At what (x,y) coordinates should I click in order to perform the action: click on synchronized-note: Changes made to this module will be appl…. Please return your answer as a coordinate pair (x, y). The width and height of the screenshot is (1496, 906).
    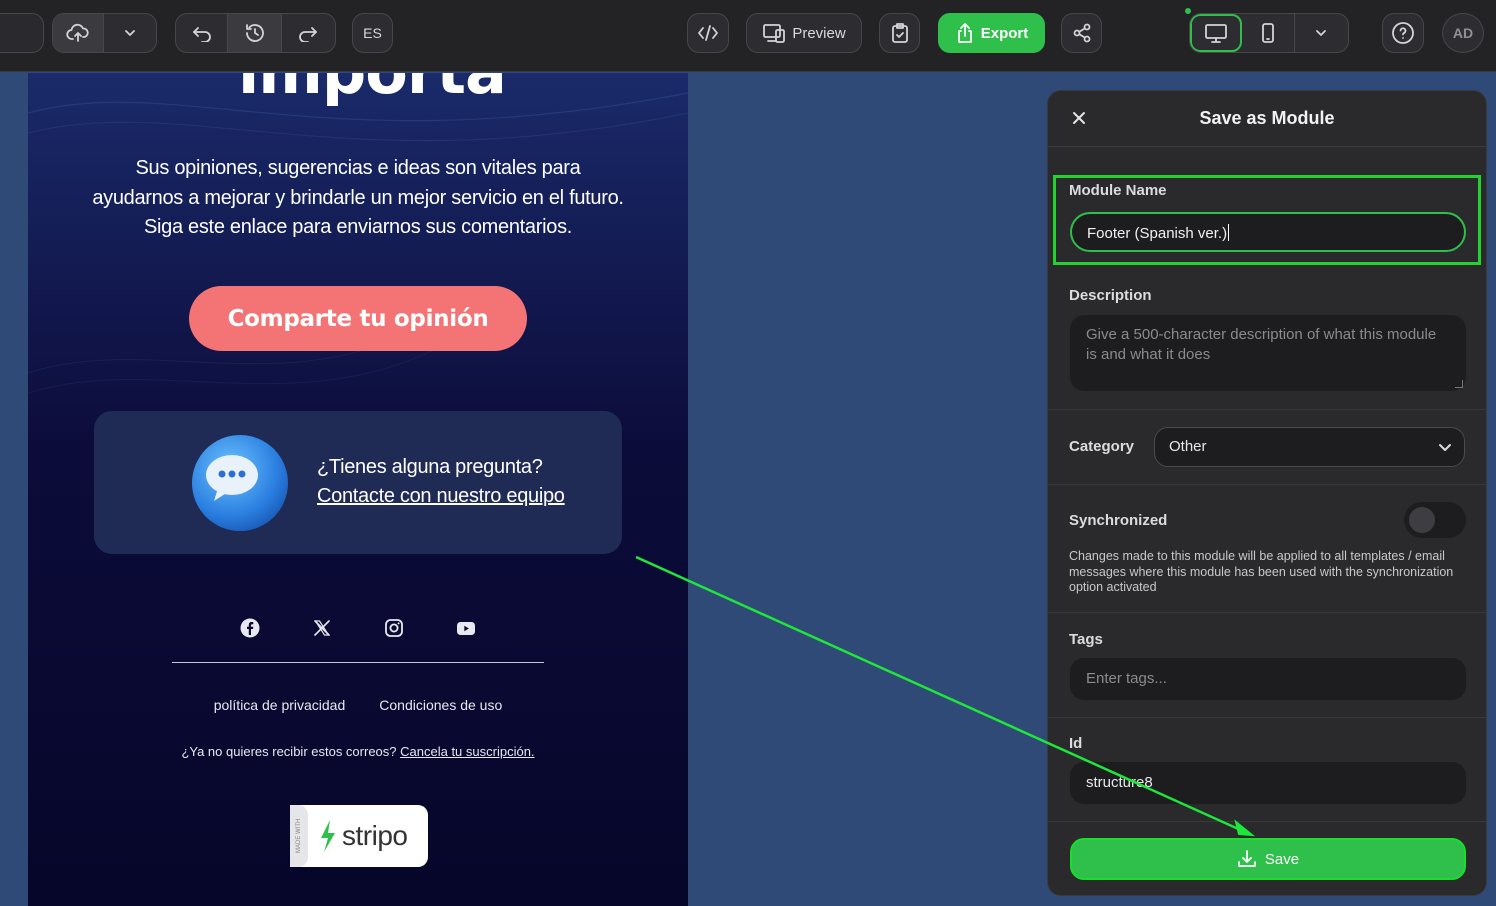
    Looking at the image, I should click on (1261, 571).